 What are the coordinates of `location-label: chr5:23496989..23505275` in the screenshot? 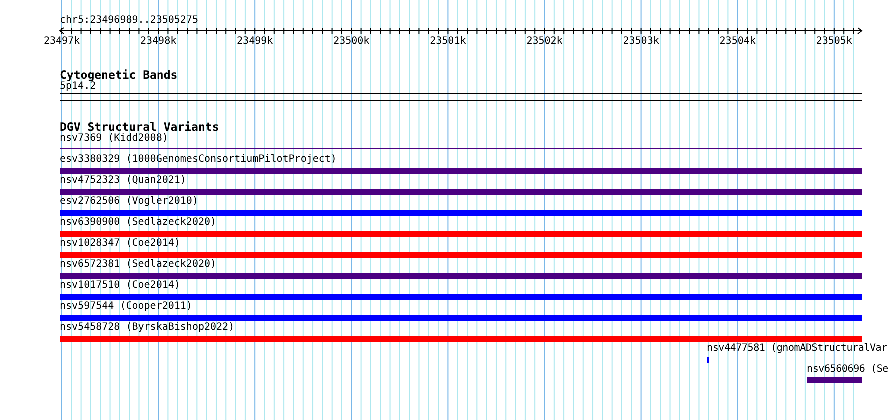 It's located at (129, 20).